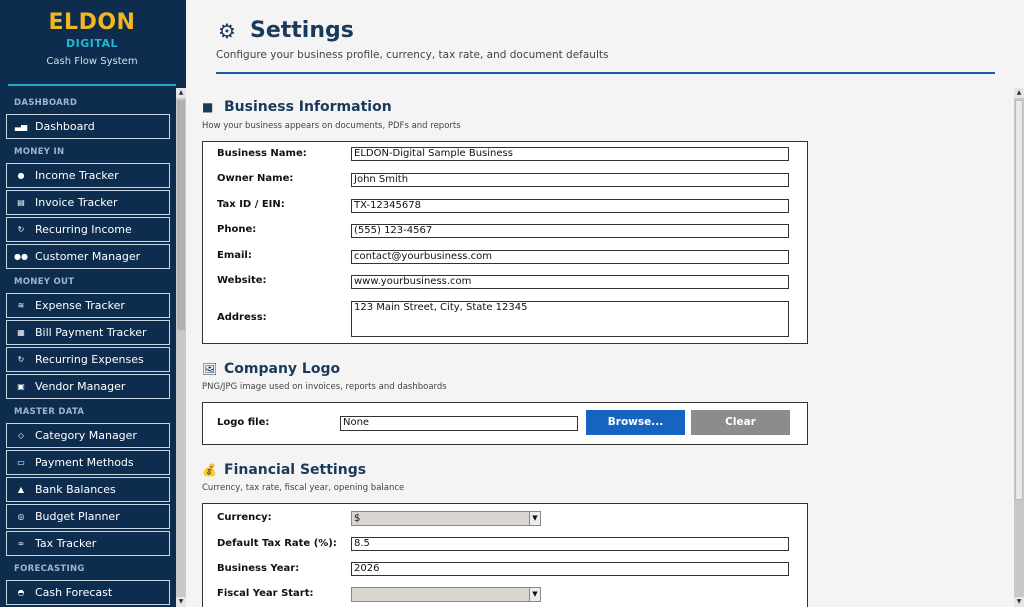  Describe the element at coordinates (80, 305) in the screenshot. I see `sidebar-item-label: Expense Tracker` at that location.